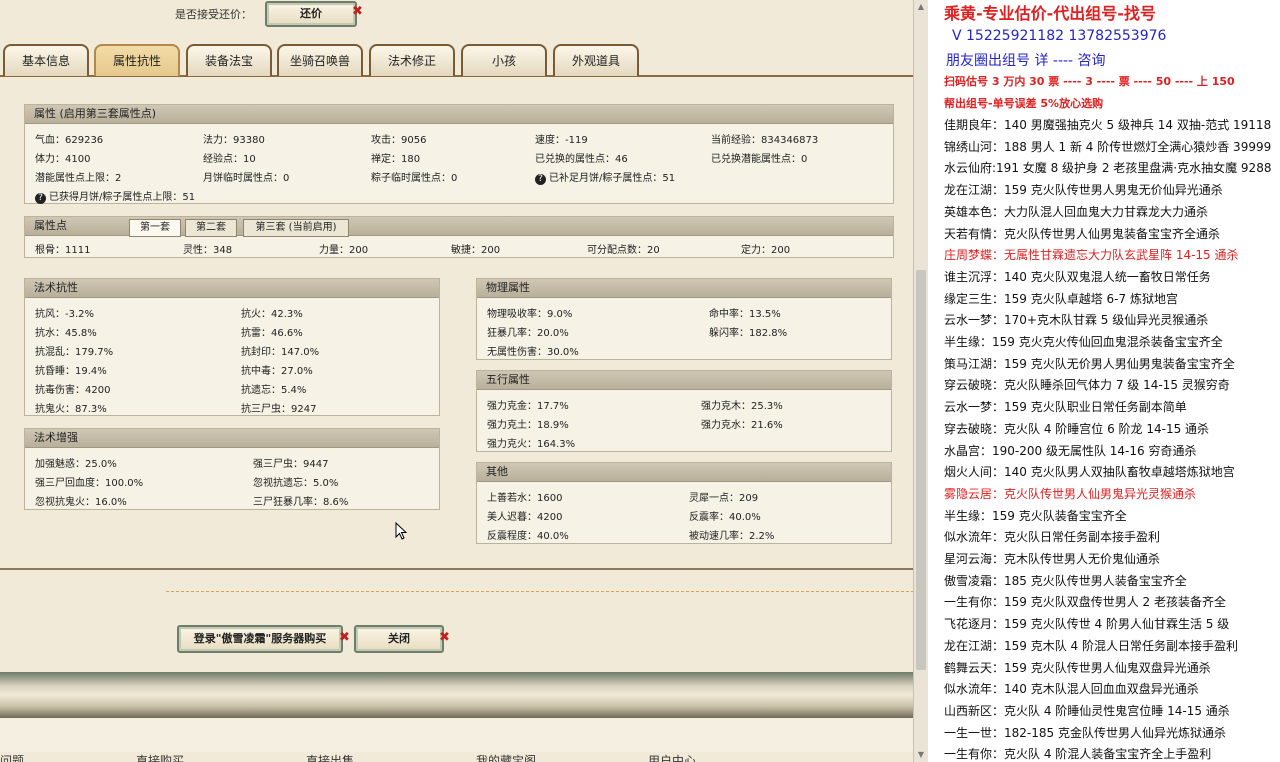 The image size is (1280, 762). Describe the element at coordinates (76, 464) in the screenshot. I see `boost-item: 加强魅惑：25.0%` at that location.